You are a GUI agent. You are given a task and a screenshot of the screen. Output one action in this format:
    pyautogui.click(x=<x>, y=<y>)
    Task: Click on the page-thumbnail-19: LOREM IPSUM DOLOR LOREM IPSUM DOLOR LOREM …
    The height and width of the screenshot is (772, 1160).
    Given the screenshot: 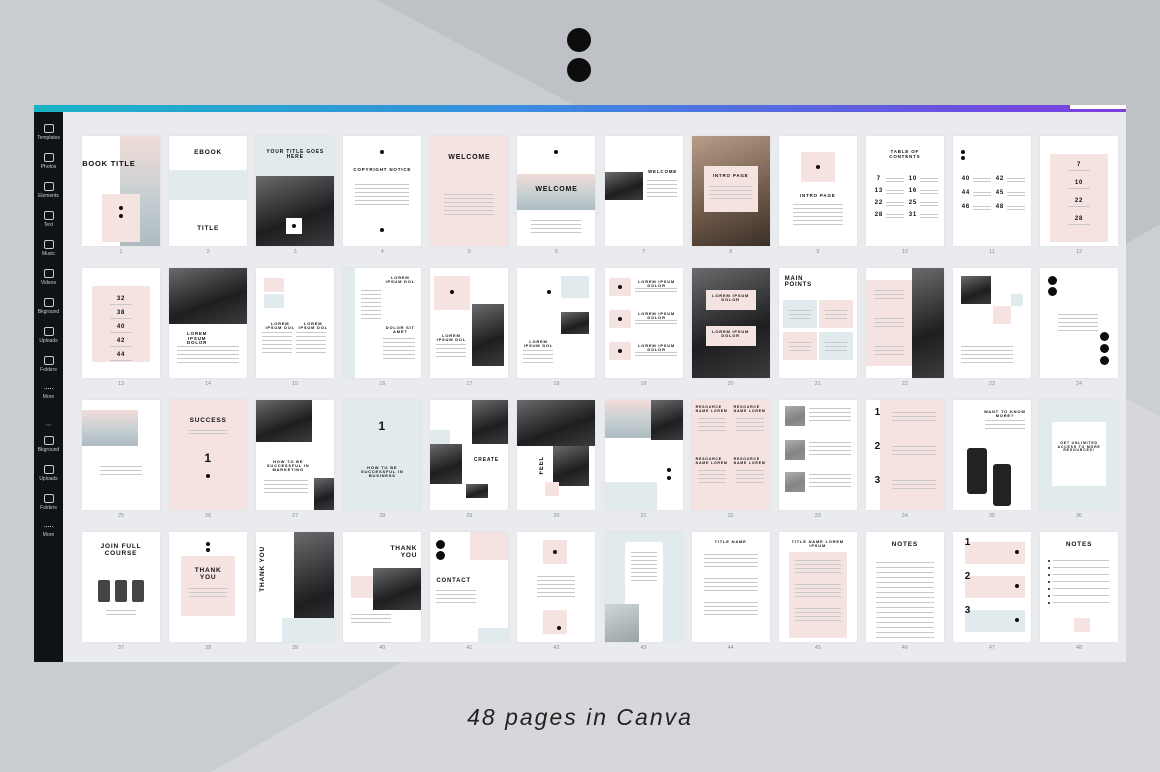 What is the action you would take?
    pyautogui.click(x=643, y=334)
    